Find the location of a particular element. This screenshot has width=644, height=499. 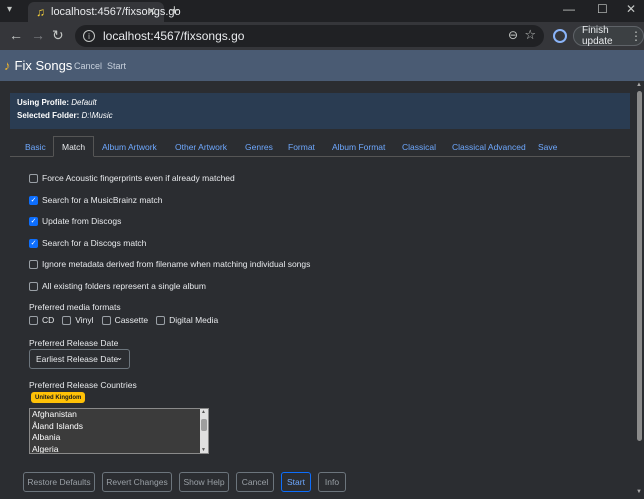

force-acoustic-checkbox is located at coordinates (33, 178).